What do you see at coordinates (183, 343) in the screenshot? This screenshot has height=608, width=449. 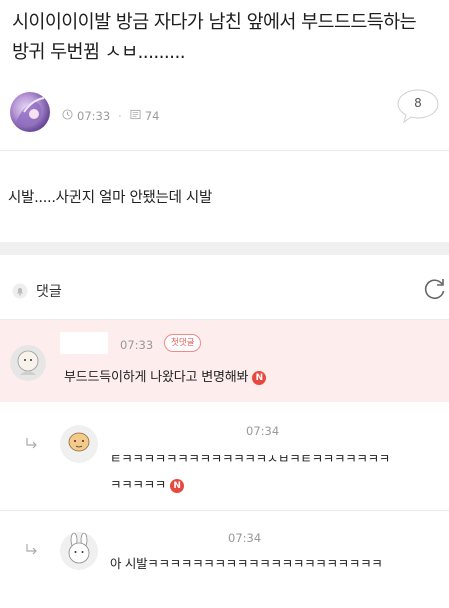 I see `first-comment-badge: 첫댓글` at bounding box center [183, 343].